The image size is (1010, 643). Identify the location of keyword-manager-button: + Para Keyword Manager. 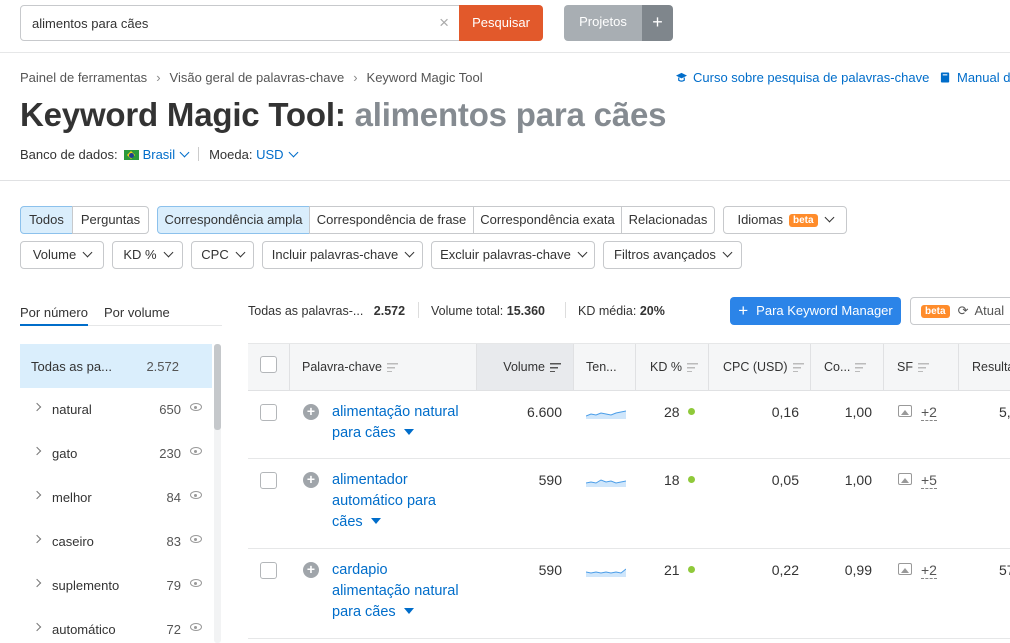
(815, 311).